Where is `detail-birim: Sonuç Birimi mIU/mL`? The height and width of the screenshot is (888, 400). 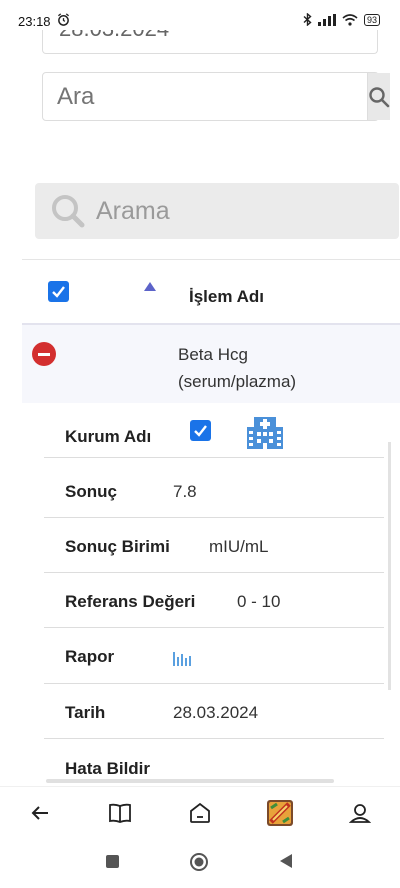
detail-birim: Sonuç Birimi mIU/mL is located at coordinates (214, 545).